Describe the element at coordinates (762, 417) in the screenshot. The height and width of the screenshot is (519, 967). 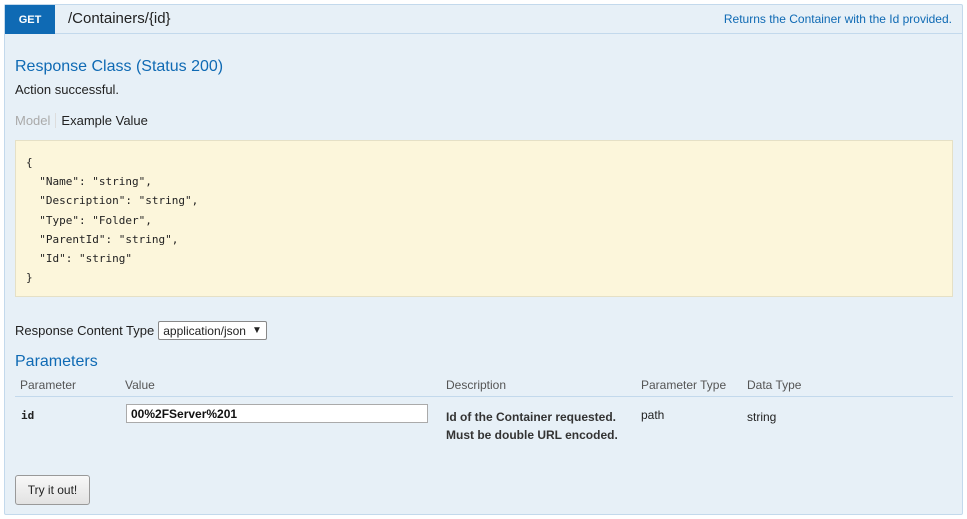
I see `param-data-type: string` at that location.